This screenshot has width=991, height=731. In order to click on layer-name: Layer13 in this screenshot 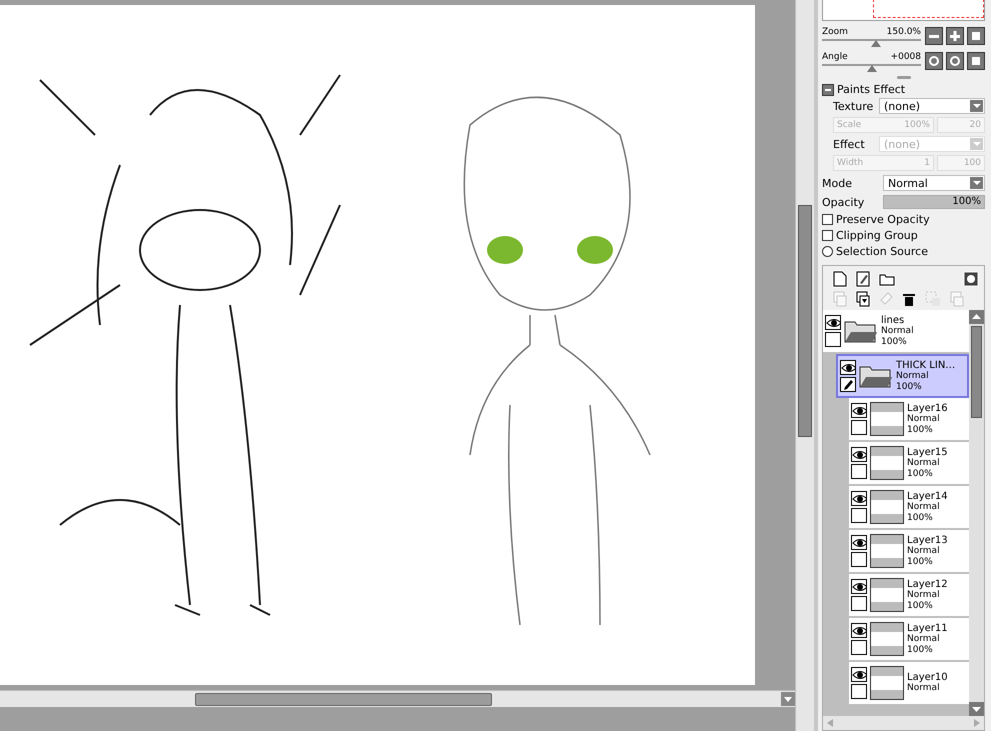, I will do `click(927, 540)`.